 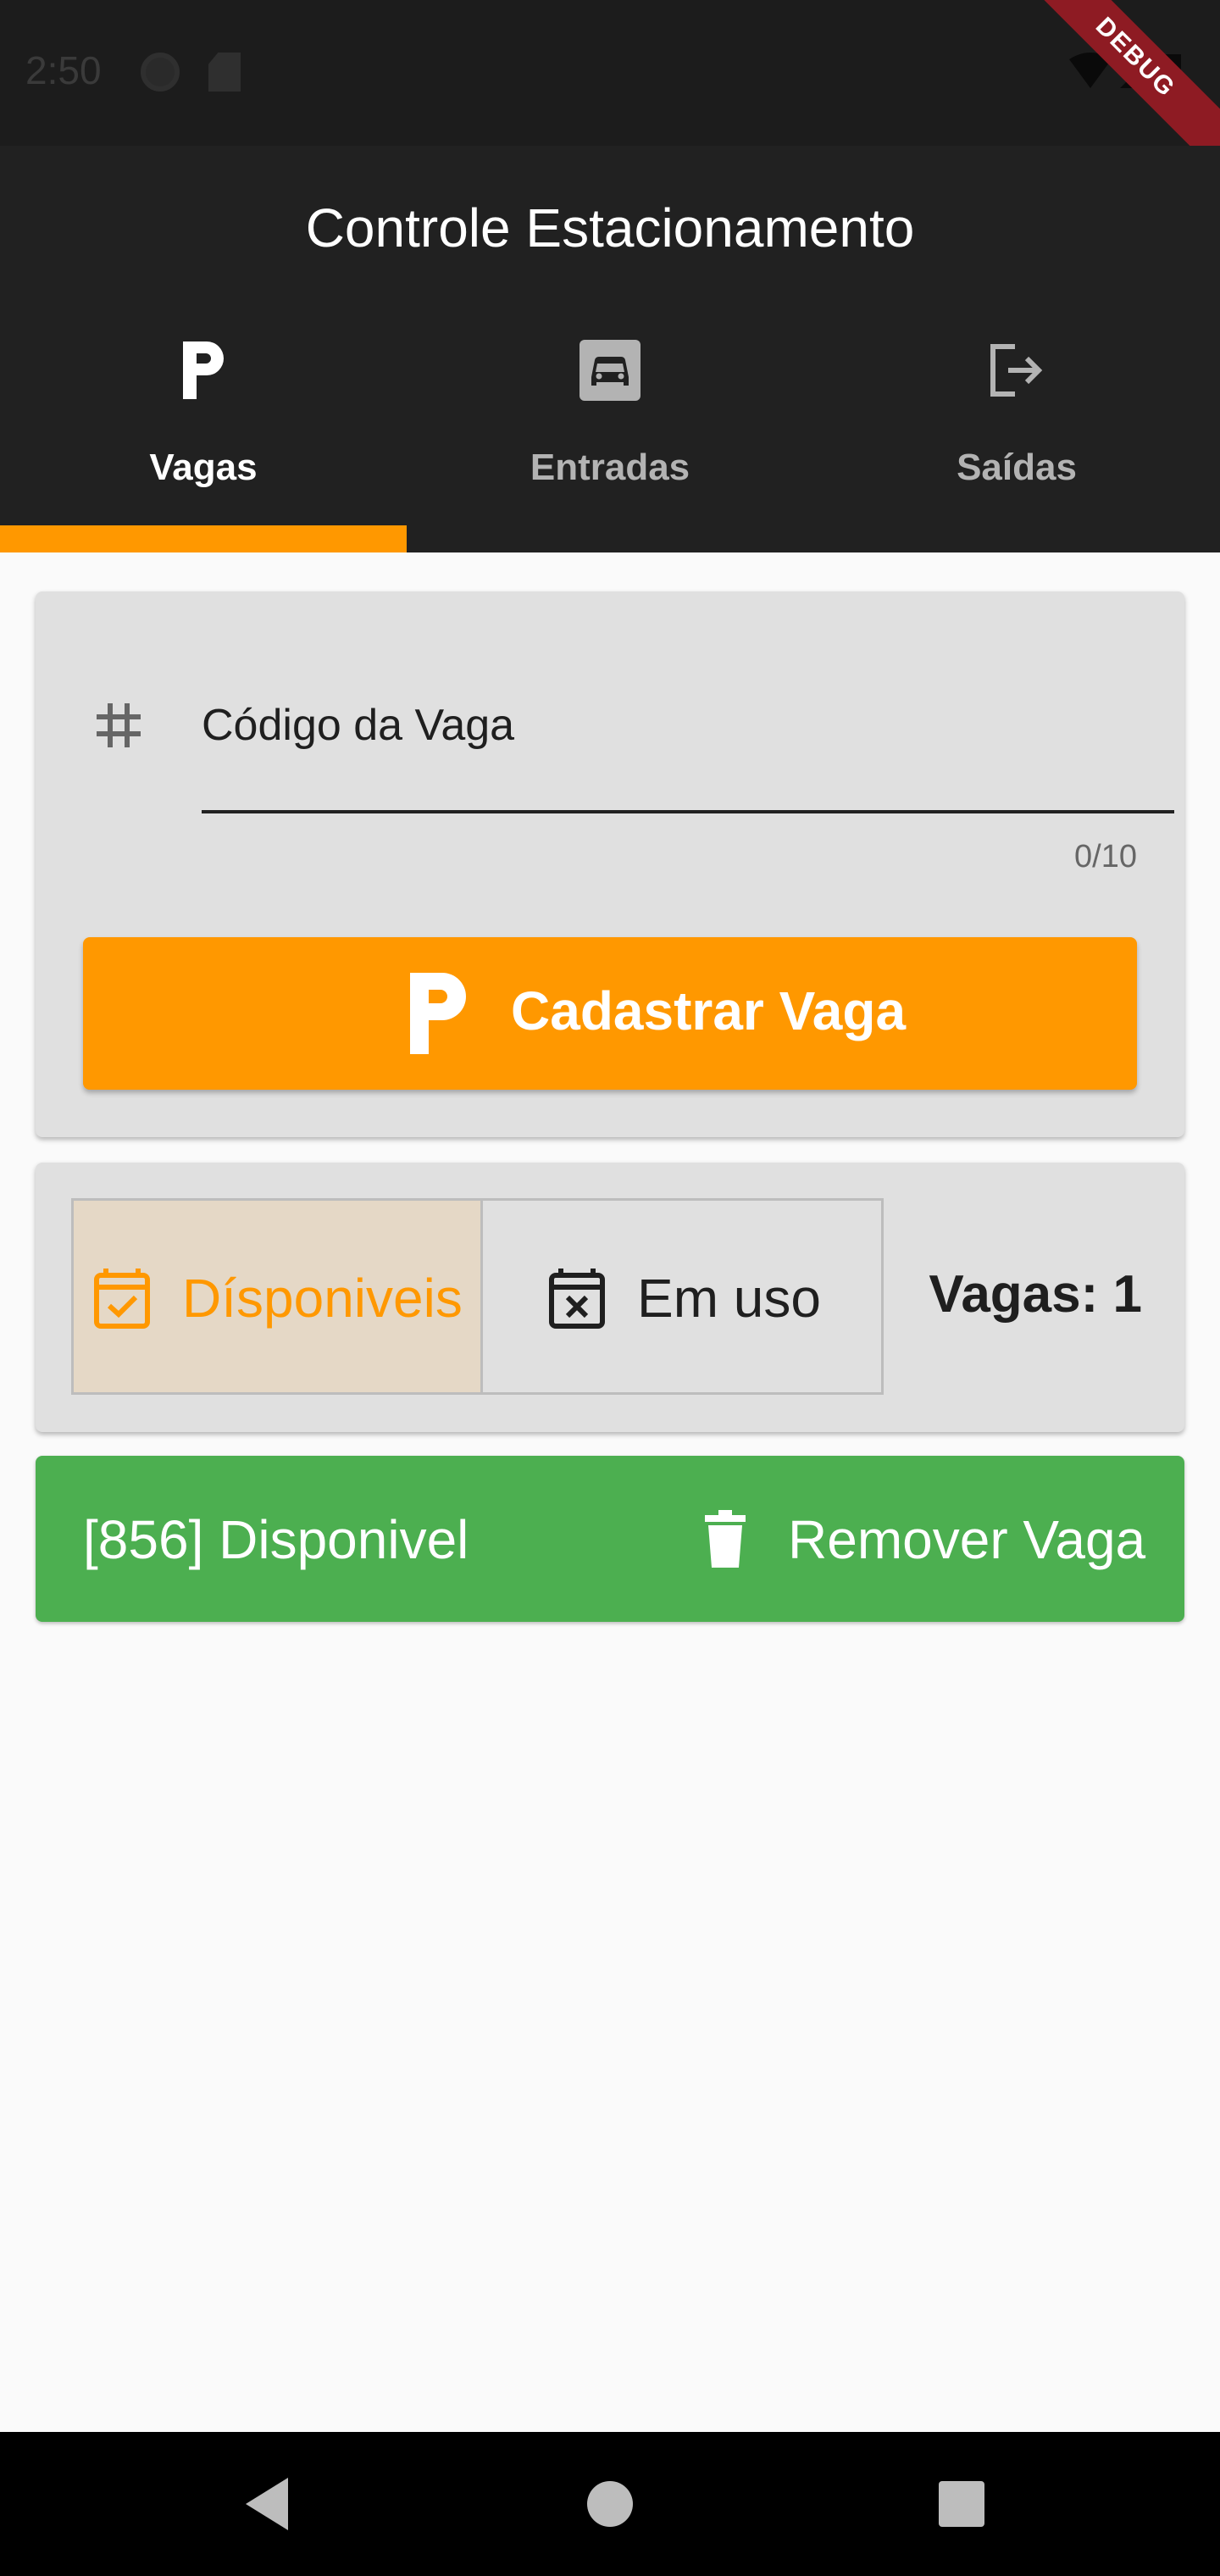 I want to click on register-spot-button: Cadastrar Vaga, so click(x=610, y=1013).